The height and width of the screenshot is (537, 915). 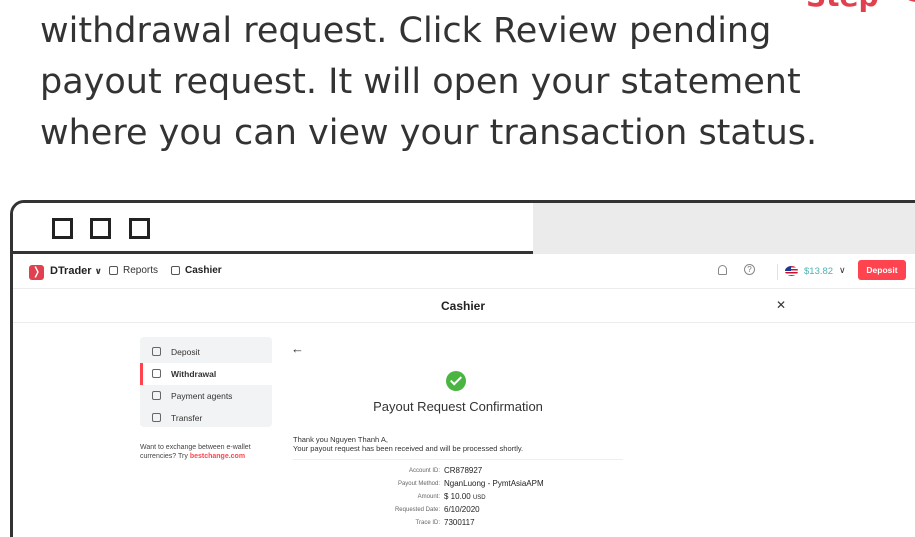 I want to click on nav-cashier: Cashier, so click(x=196, y=270).